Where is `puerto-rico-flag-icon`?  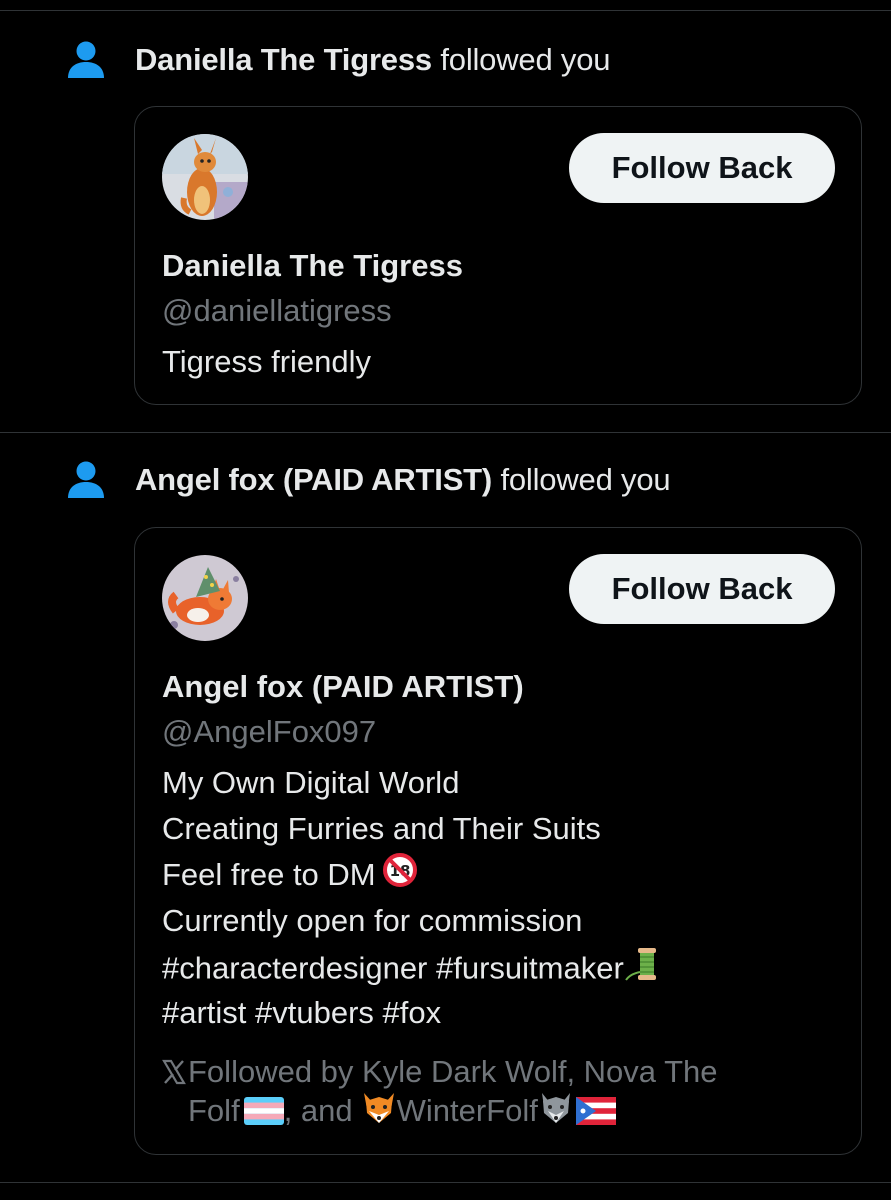 puerto-rico-flag-icon is located at coordinates (595, 1115).